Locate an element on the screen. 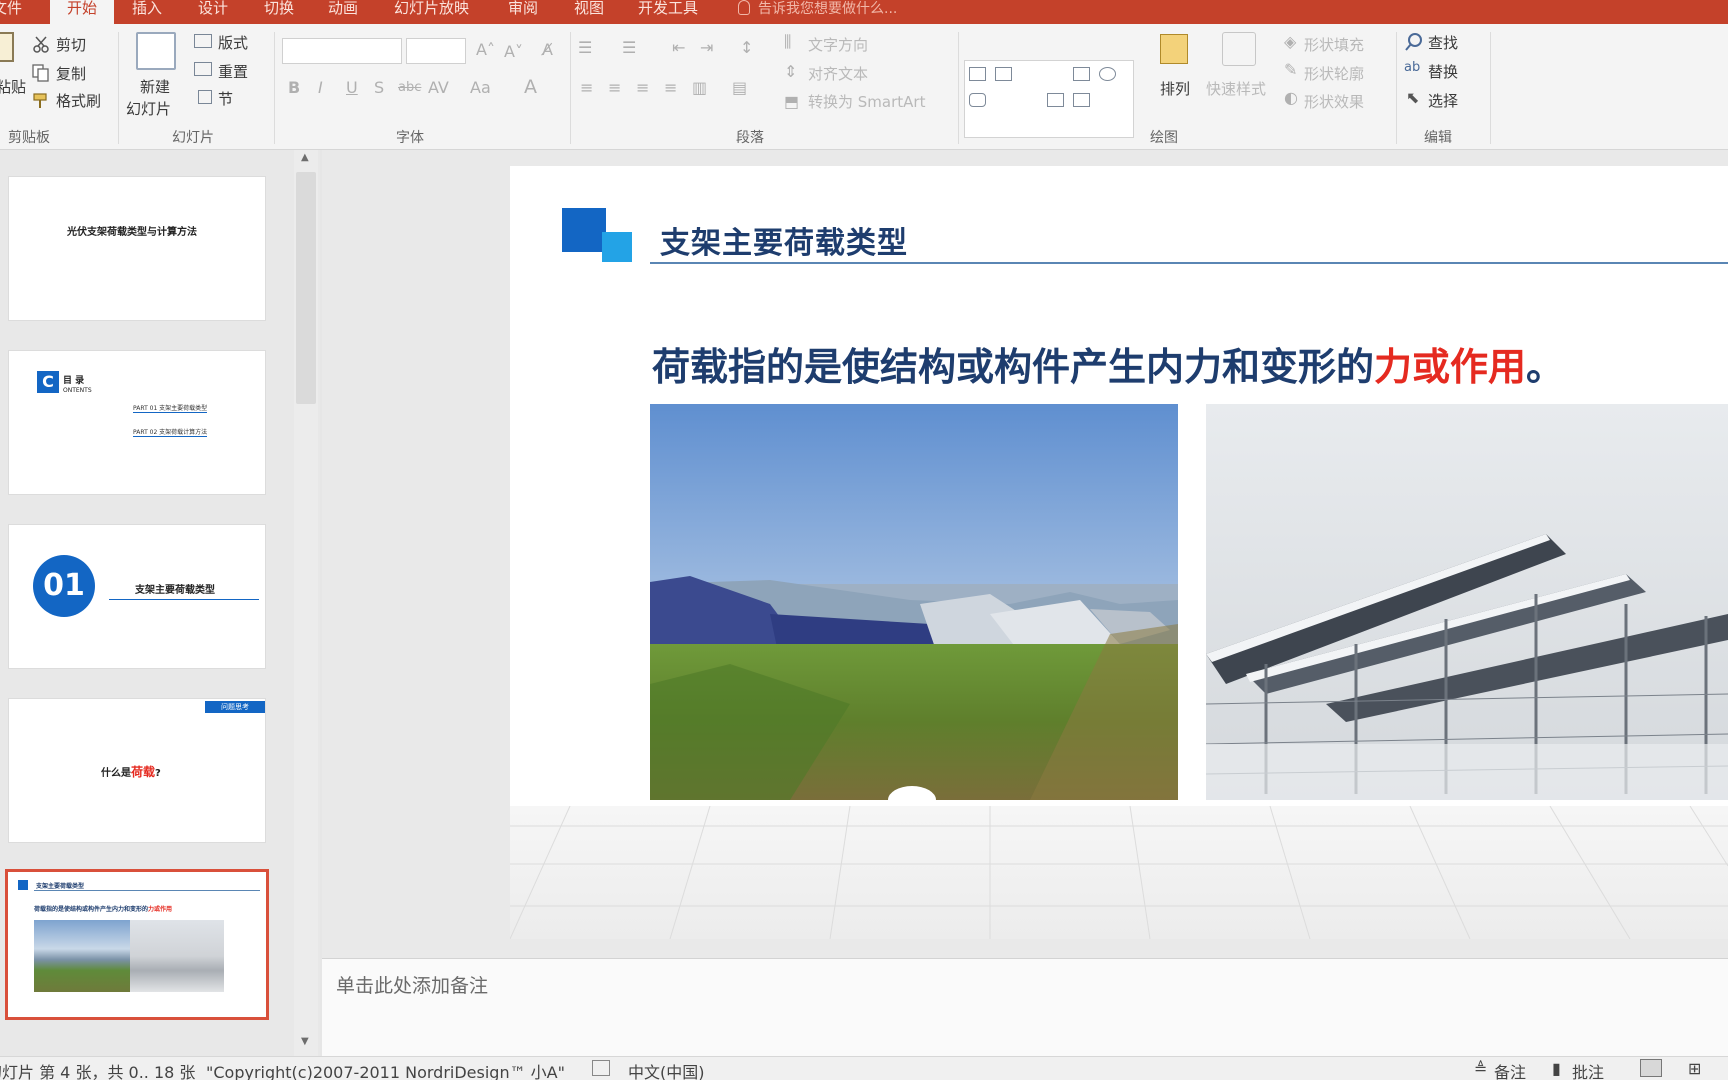  font-family-select is located at coordinates (342, 51).